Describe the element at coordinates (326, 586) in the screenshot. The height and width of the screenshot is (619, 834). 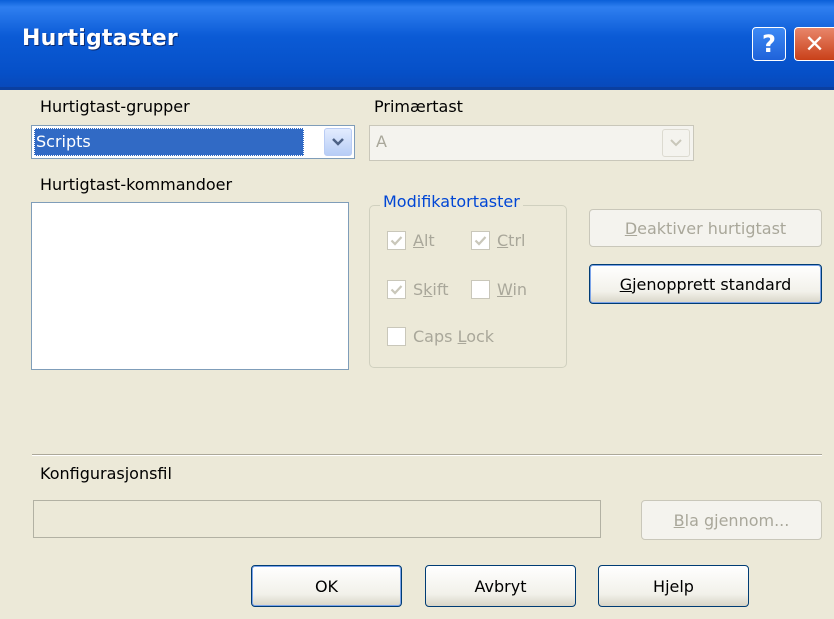
I see `ok-button: OK` at that location.